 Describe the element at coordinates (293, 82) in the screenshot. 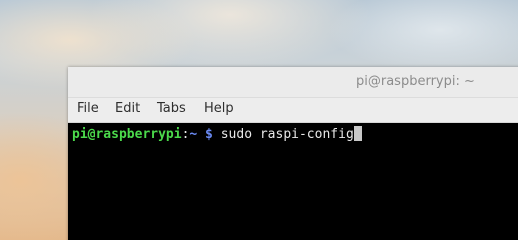

I see `title-bar: pi@raspberrypi: ~` at that location.